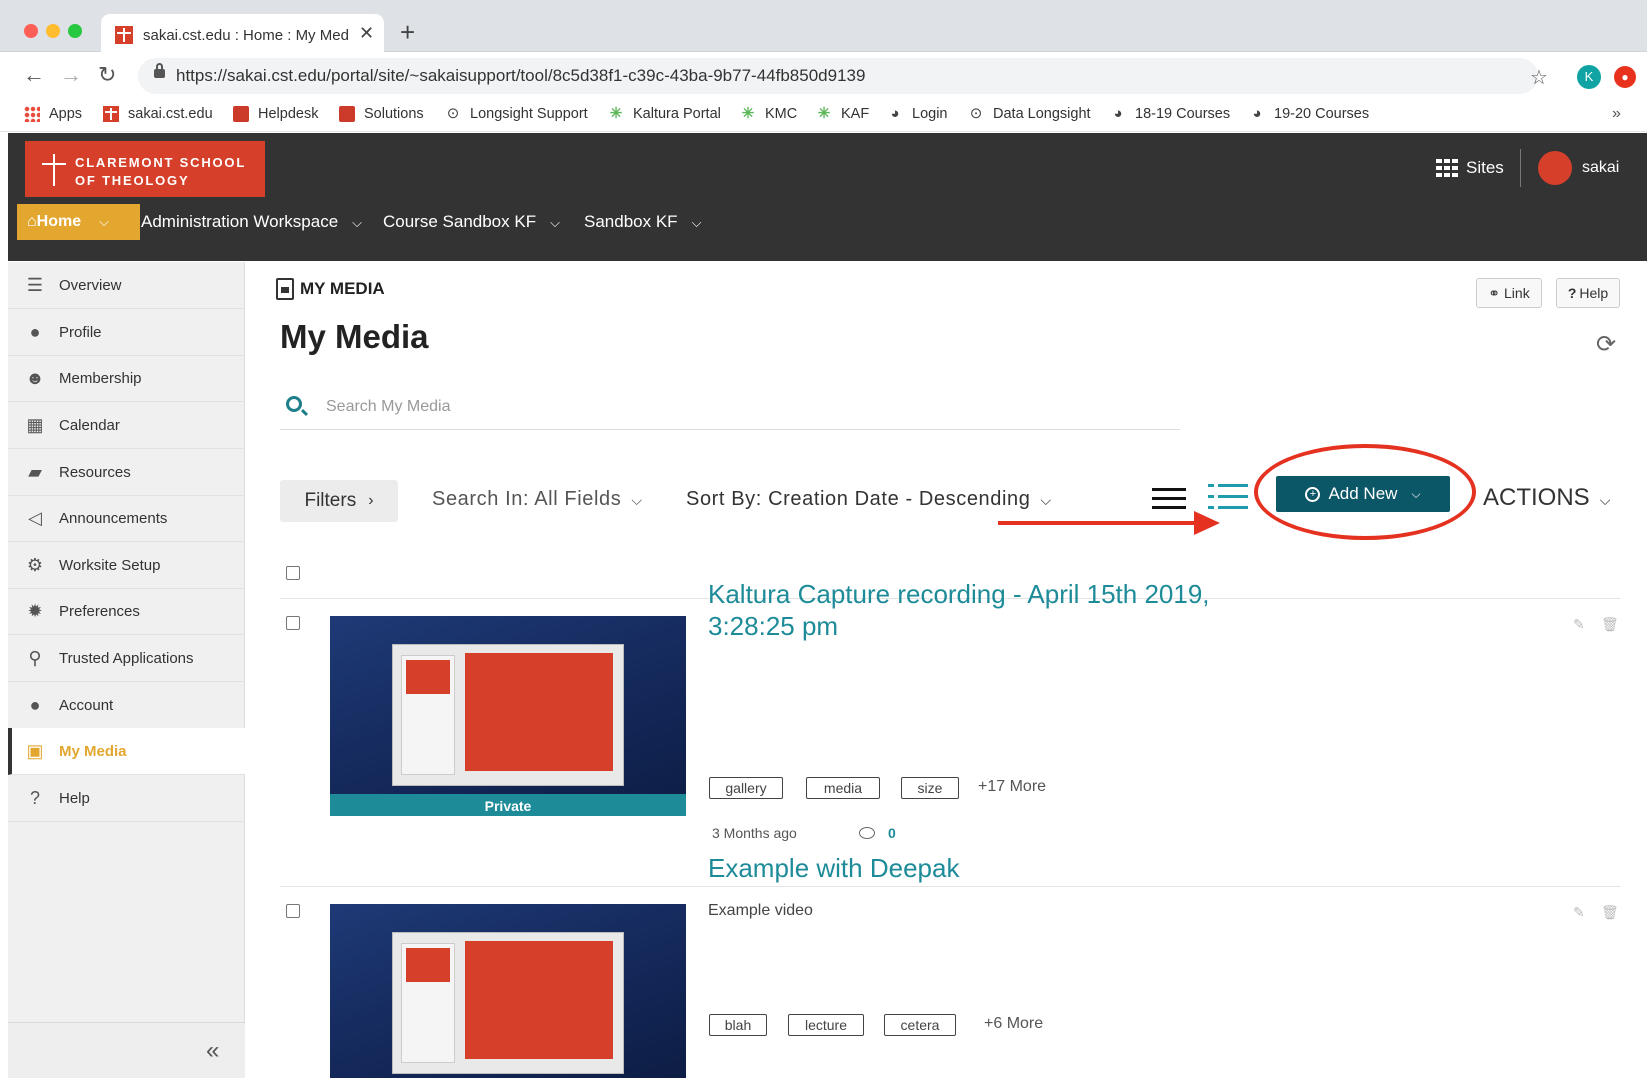 The width and height of the screenshot is (1647, 1078). I want to click on bookmark-star-icon: ☆, so click(1539, 77).